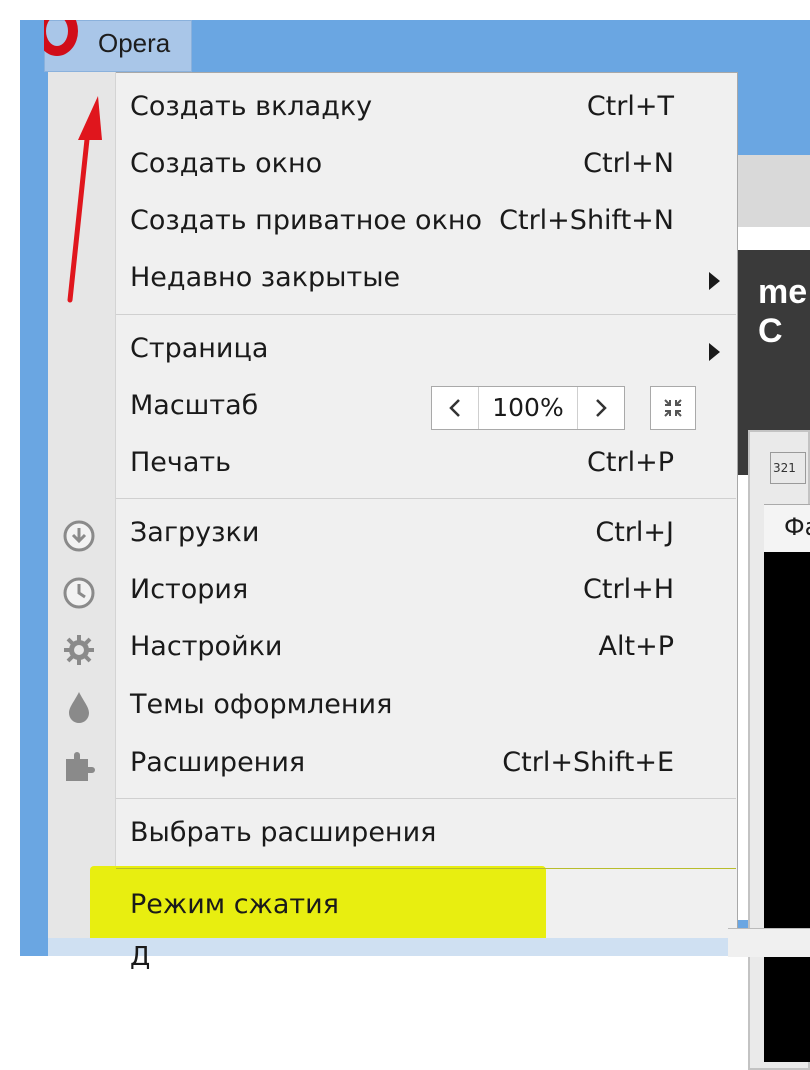 The image size is (810, 1070). Describe the element at coordinates (636, 646) in the screenshot. I see `menu-item-shortcut: Alt+P` at that location.